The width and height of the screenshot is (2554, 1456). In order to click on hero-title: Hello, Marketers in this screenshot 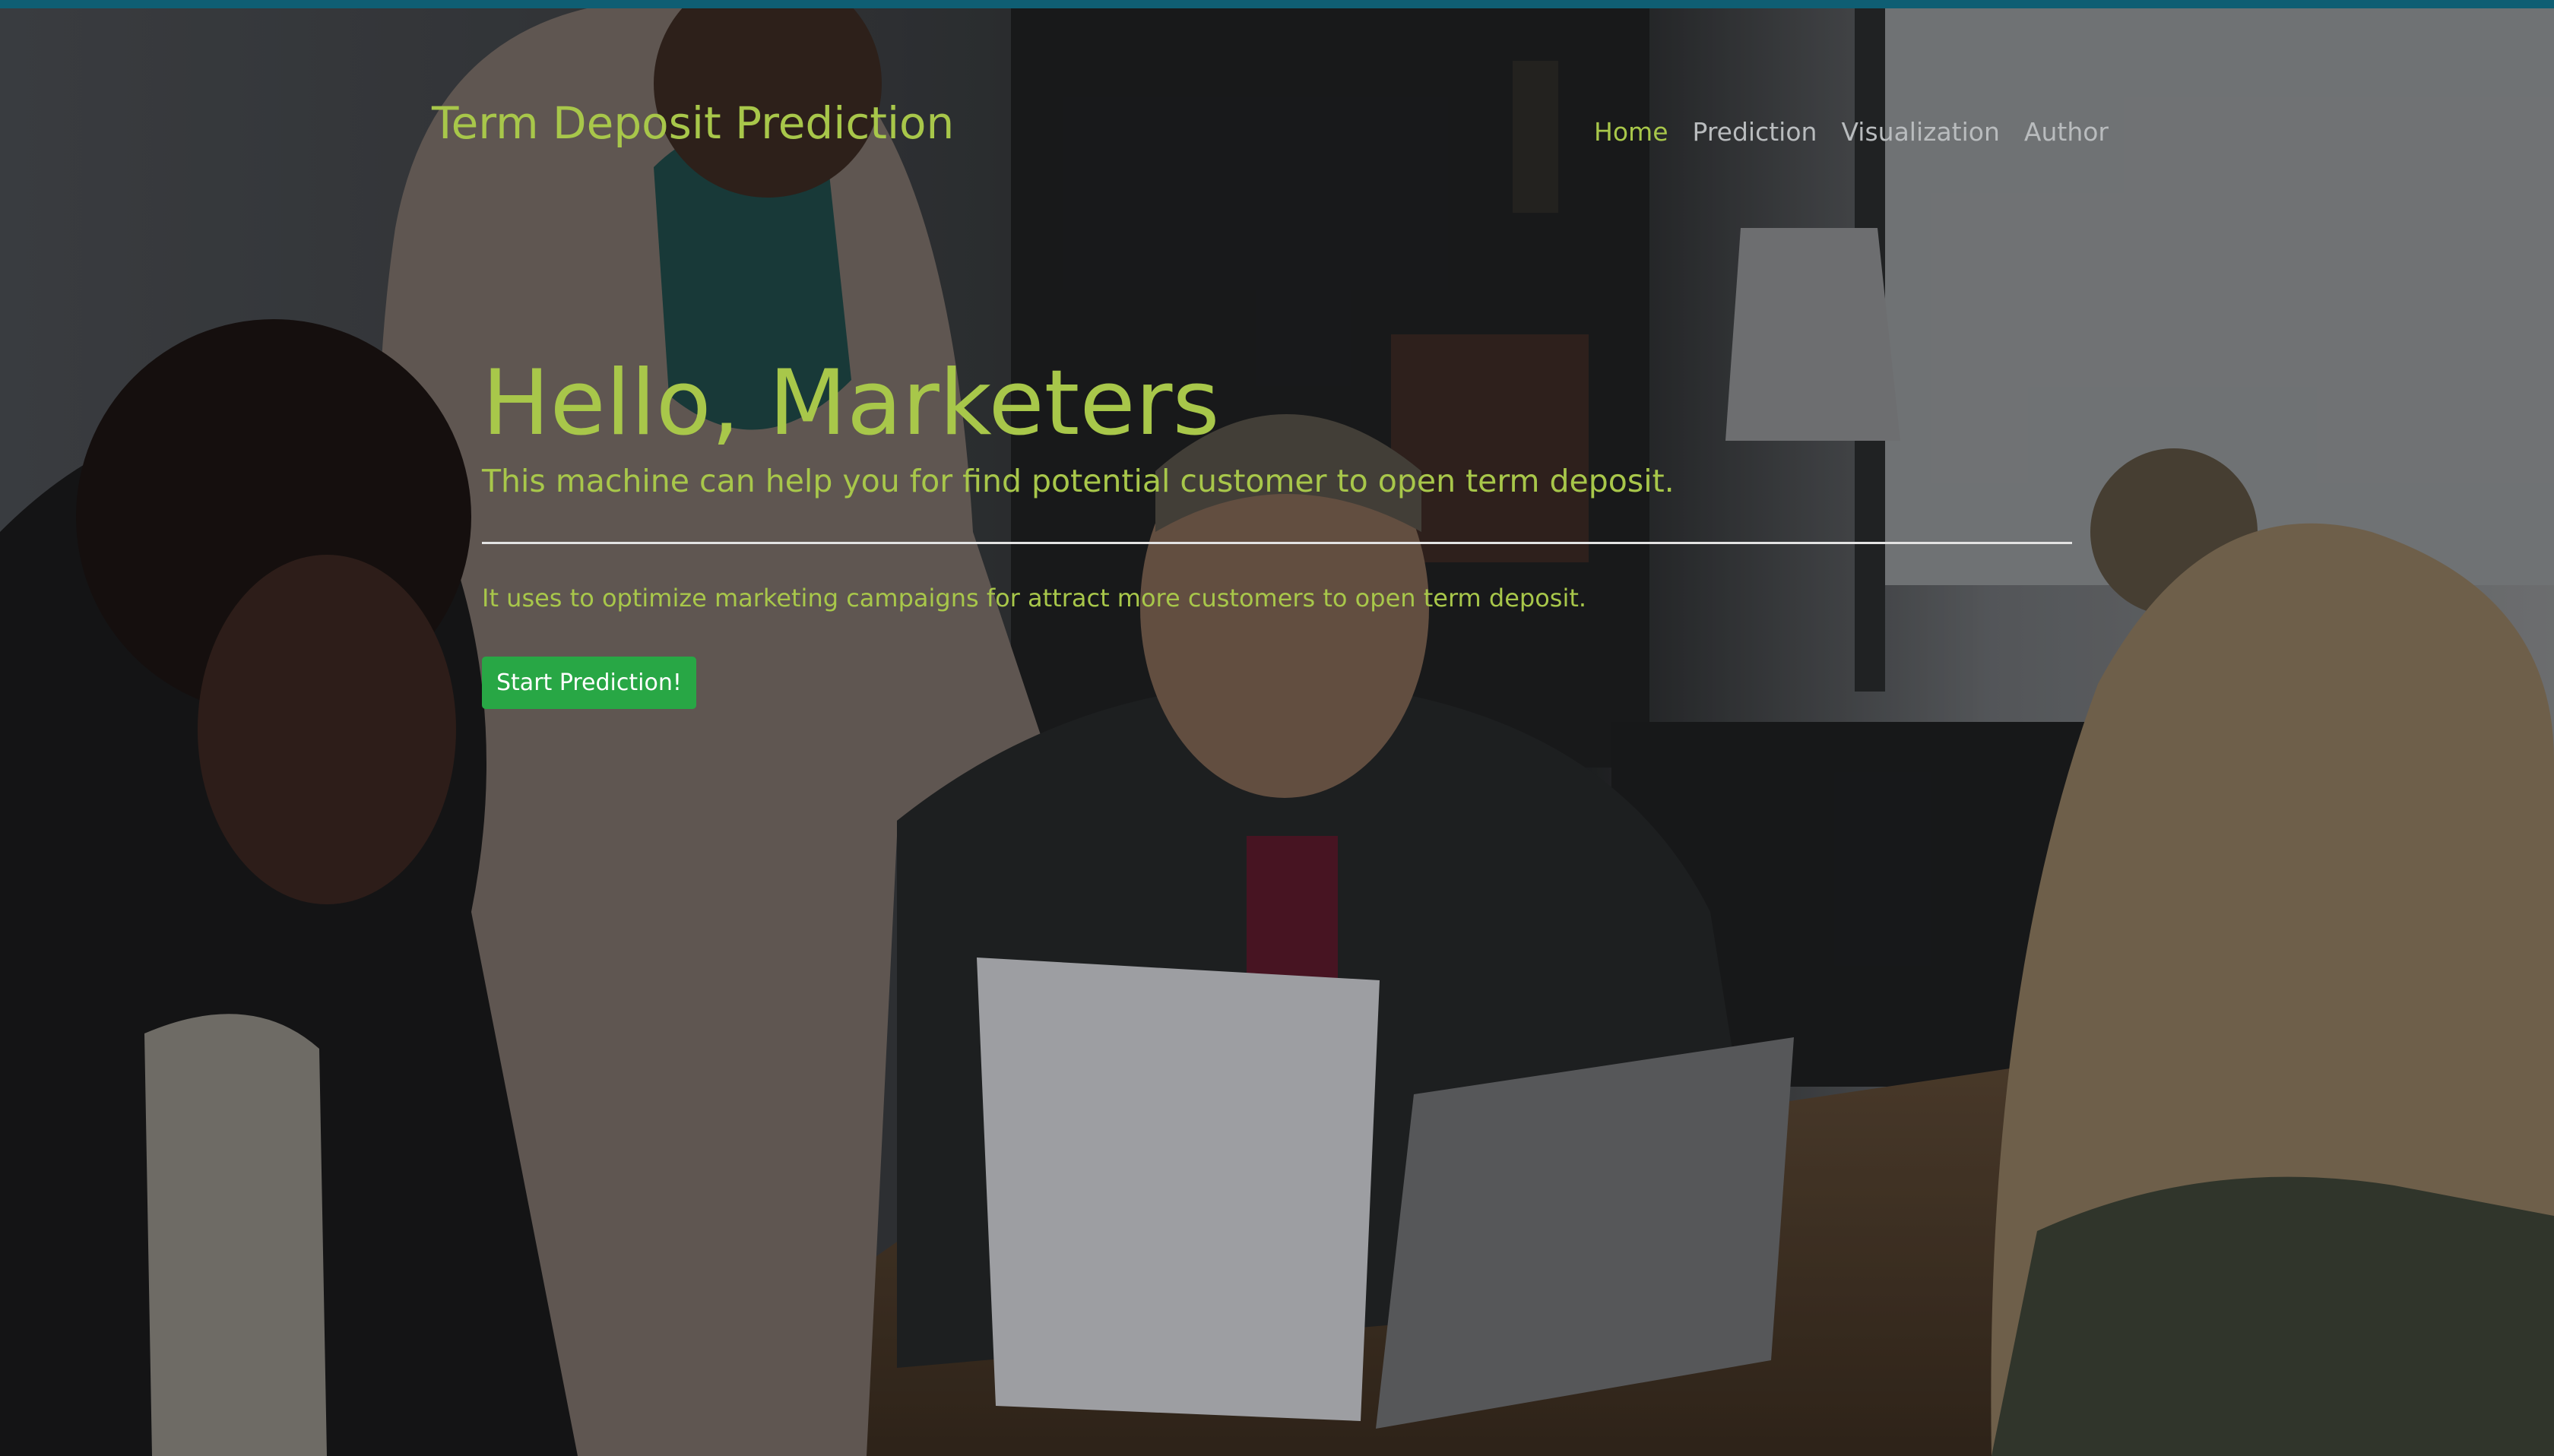, I will do `click(851, 403)`.